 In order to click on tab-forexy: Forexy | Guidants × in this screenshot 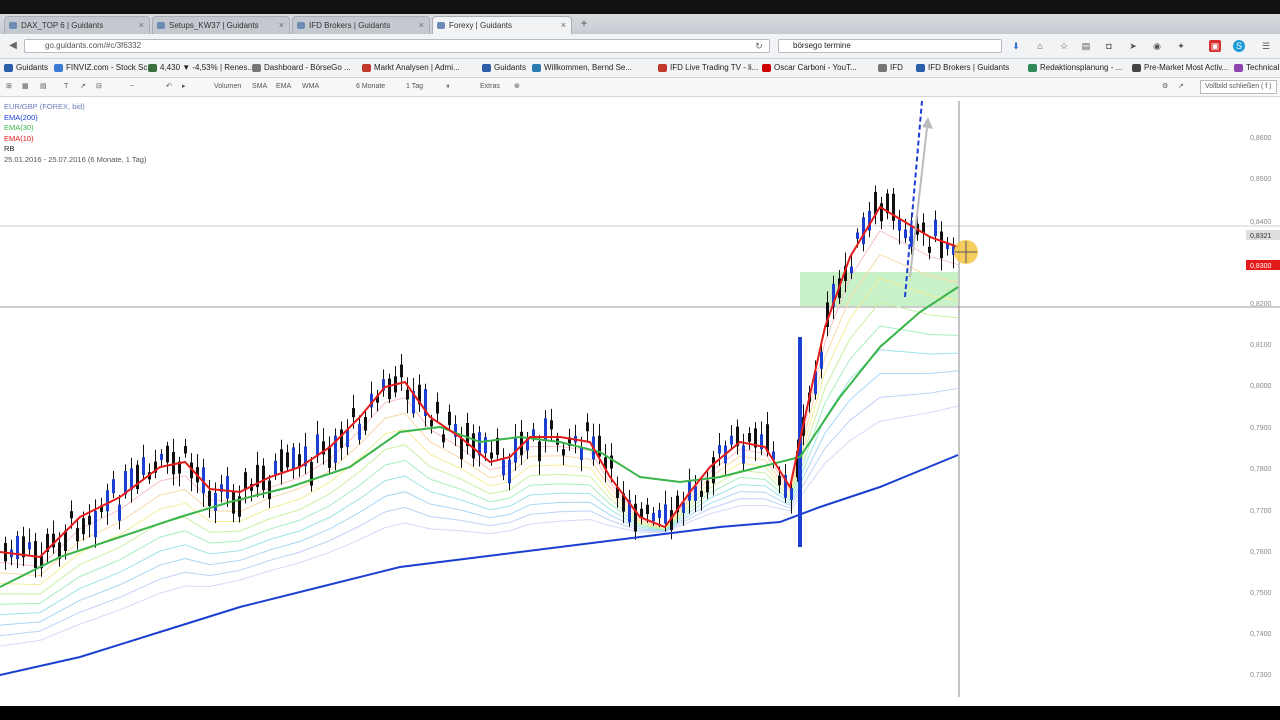, I will do `click(502, 25)`.